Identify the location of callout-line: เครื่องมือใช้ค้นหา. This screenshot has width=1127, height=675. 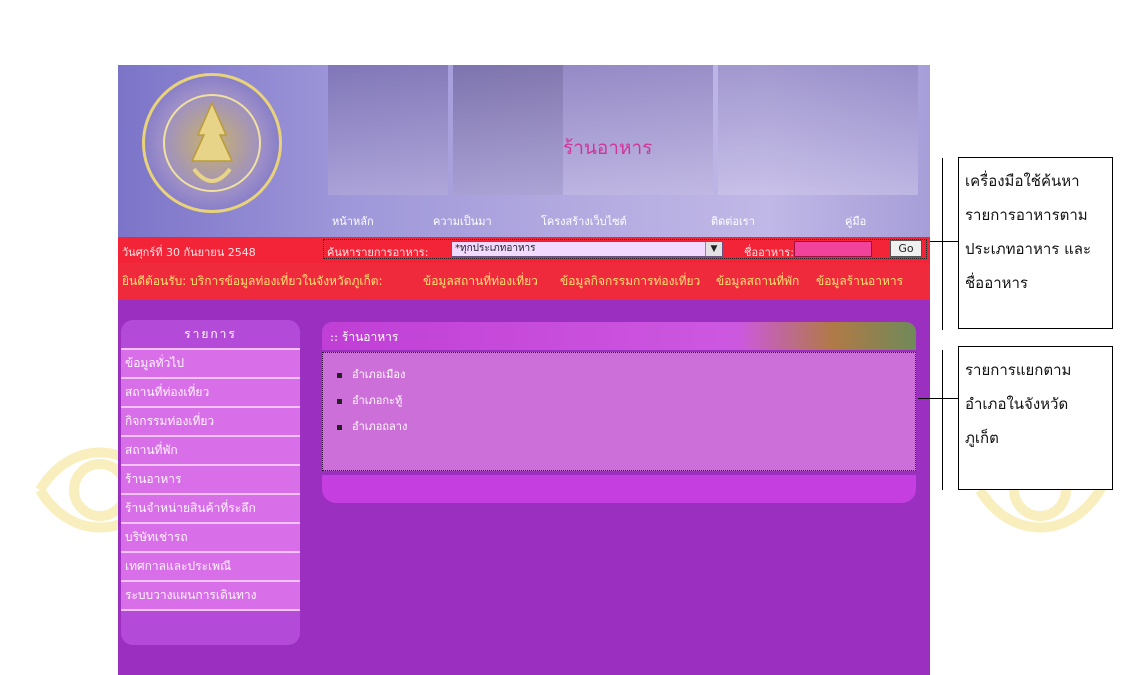
(1022, 181).